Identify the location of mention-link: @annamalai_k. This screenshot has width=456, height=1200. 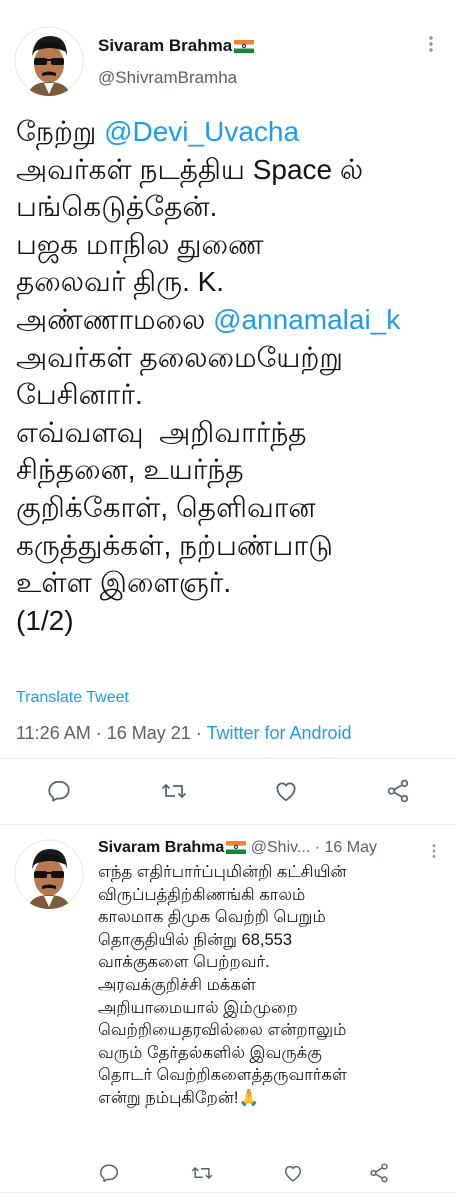
(306, 319).